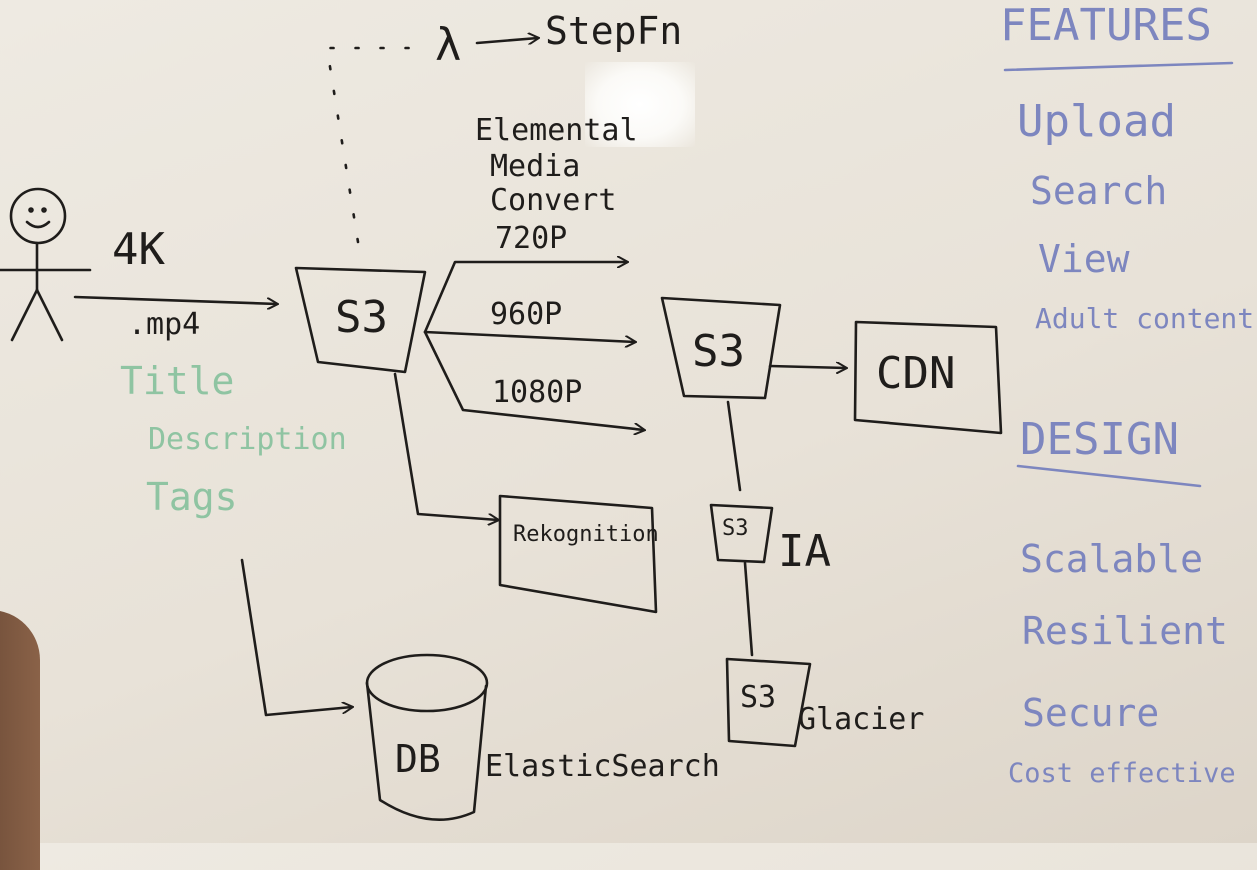 This screenshot has height=870, width=1257. What do you see at coordinates (46, 264) in the screenshot?
I see `user-stick-figure` at bounding box center [46, 264].